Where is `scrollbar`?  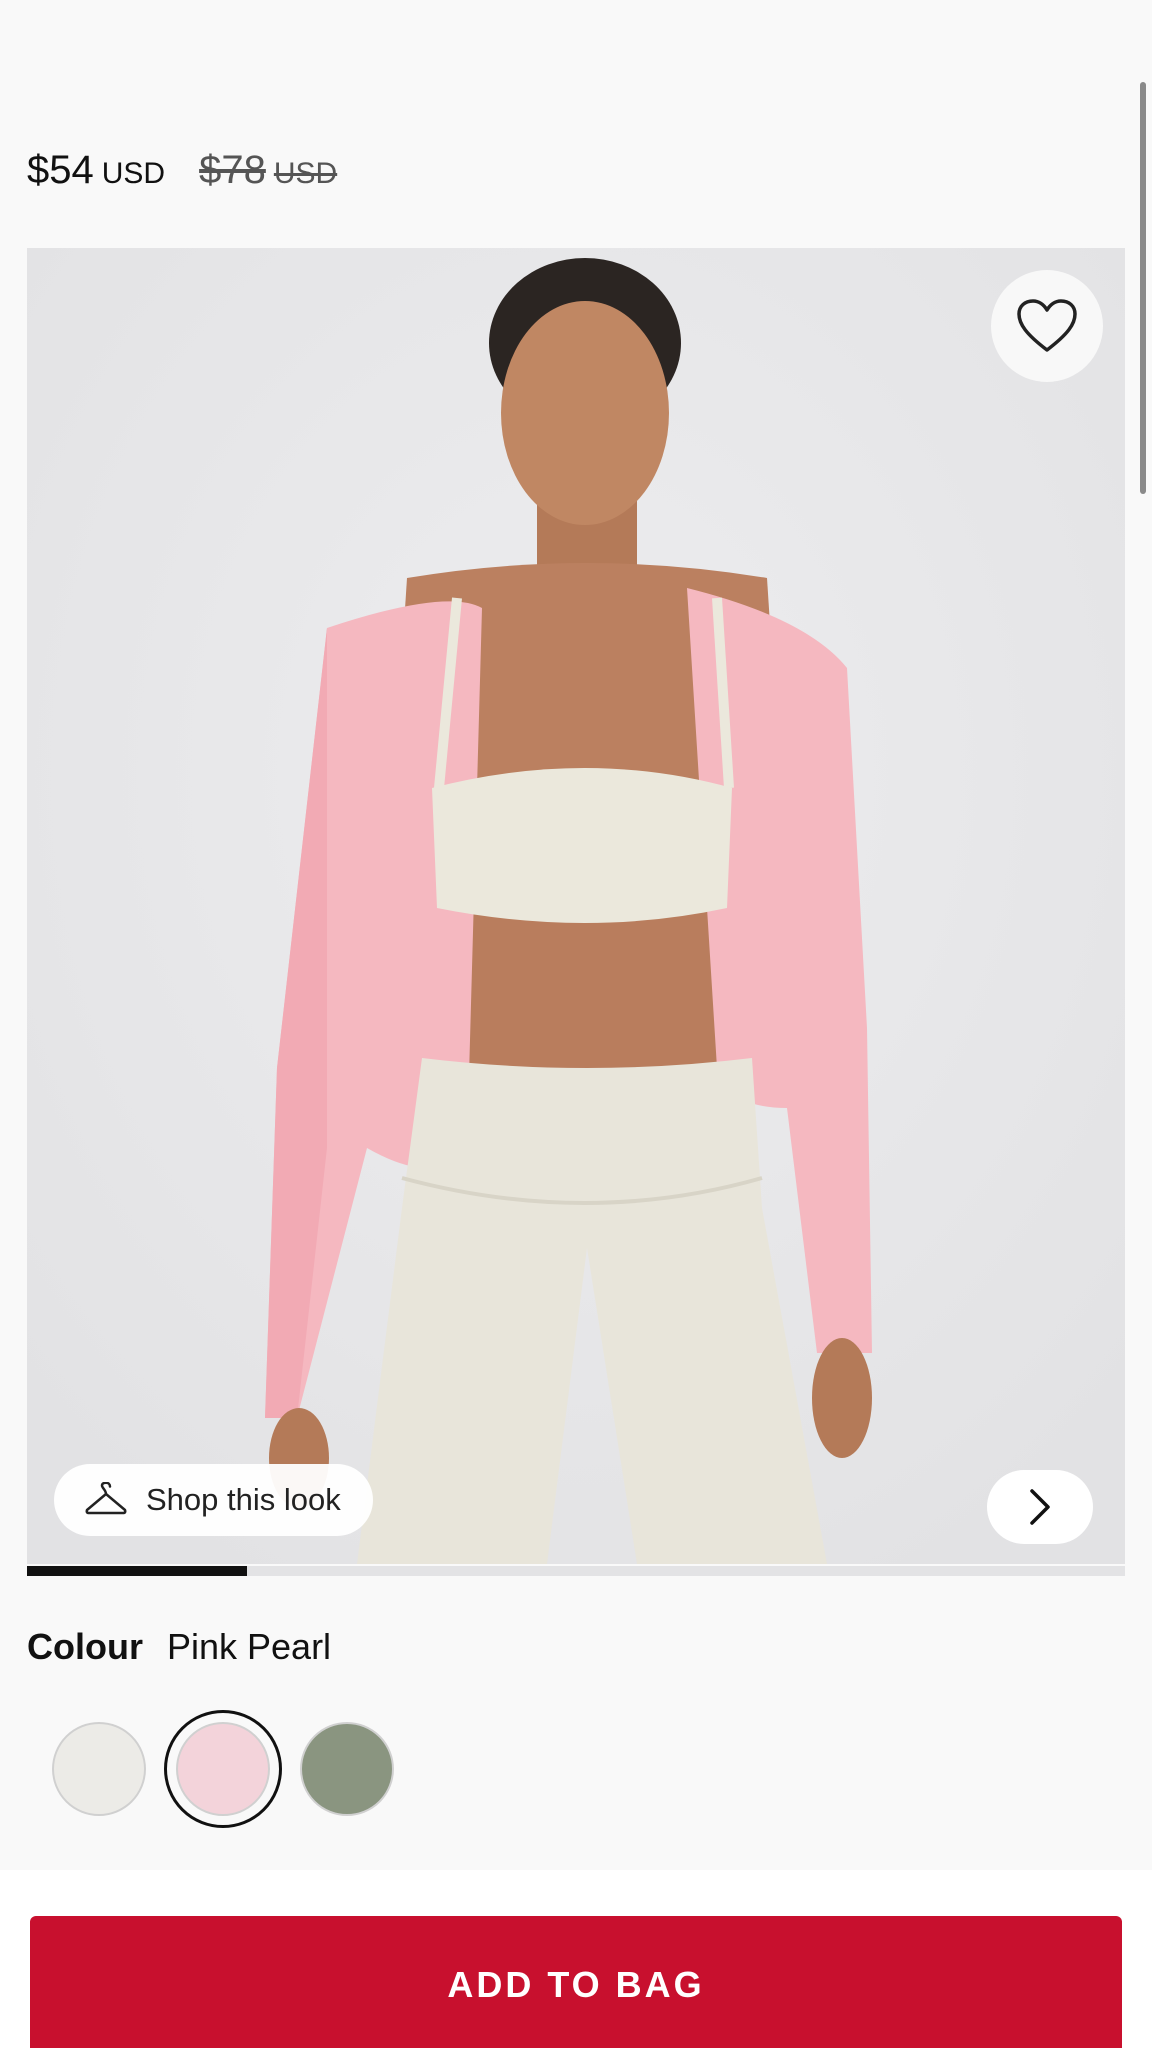 scrollbar is located at coordinates (1143, 288).